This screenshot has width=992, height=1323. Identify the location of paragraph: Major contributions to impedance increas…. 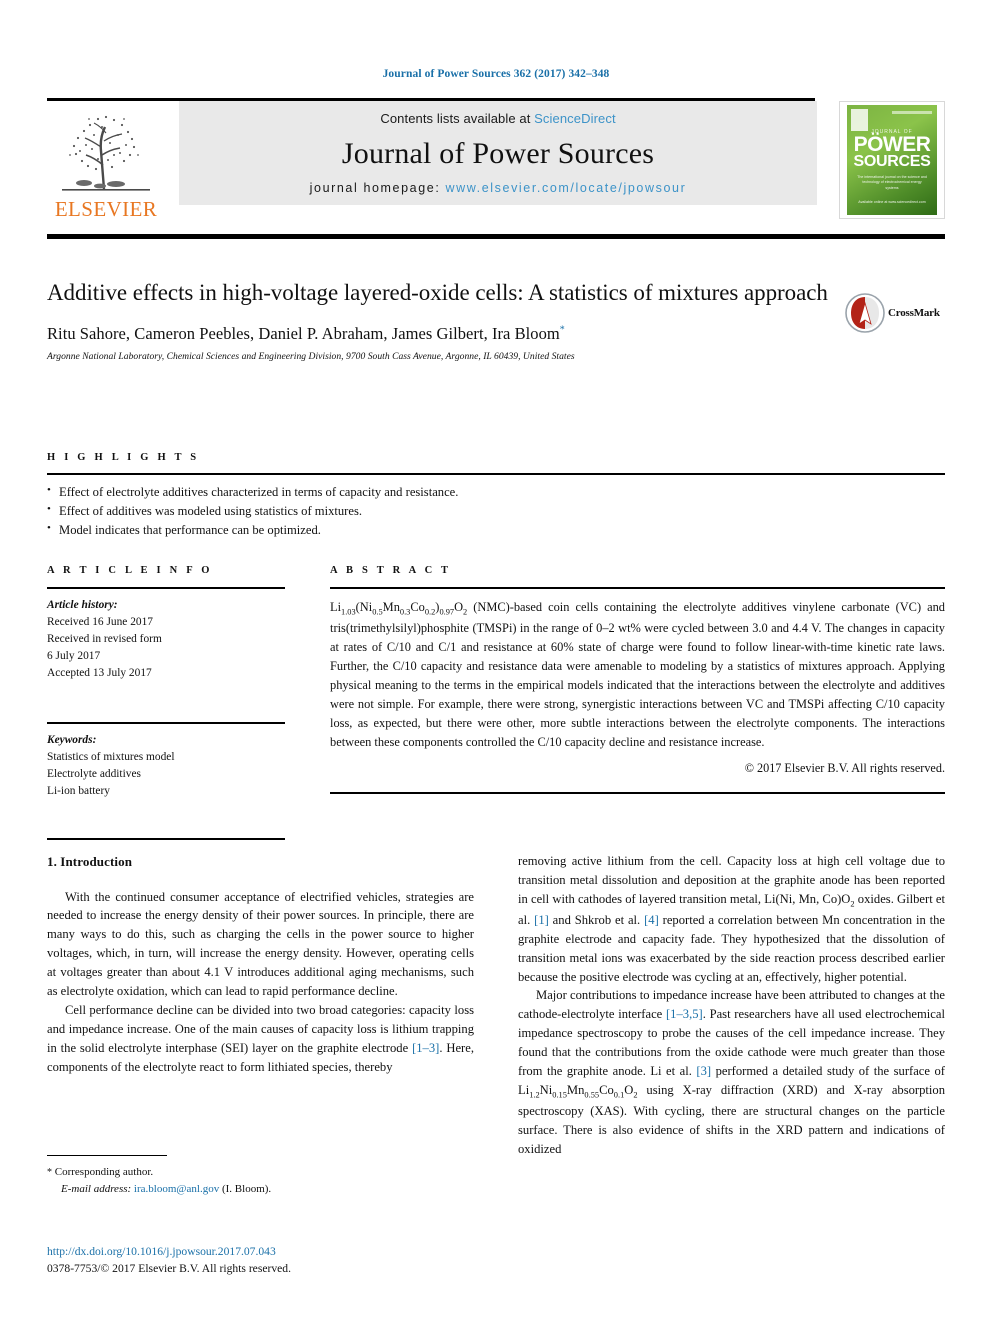
(731, 1072).